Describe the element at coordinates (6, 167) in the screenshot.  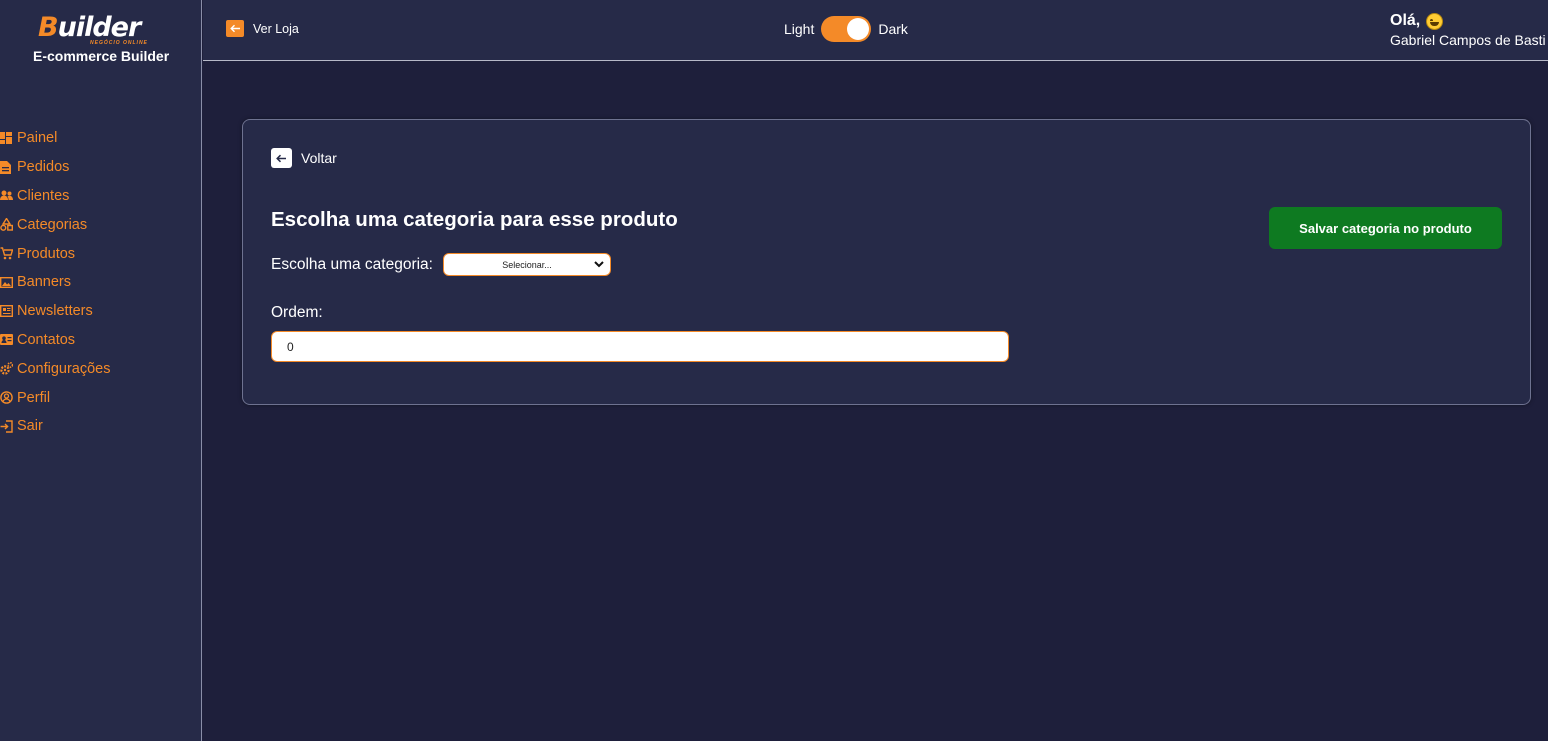
I see `document-icon` at that location.